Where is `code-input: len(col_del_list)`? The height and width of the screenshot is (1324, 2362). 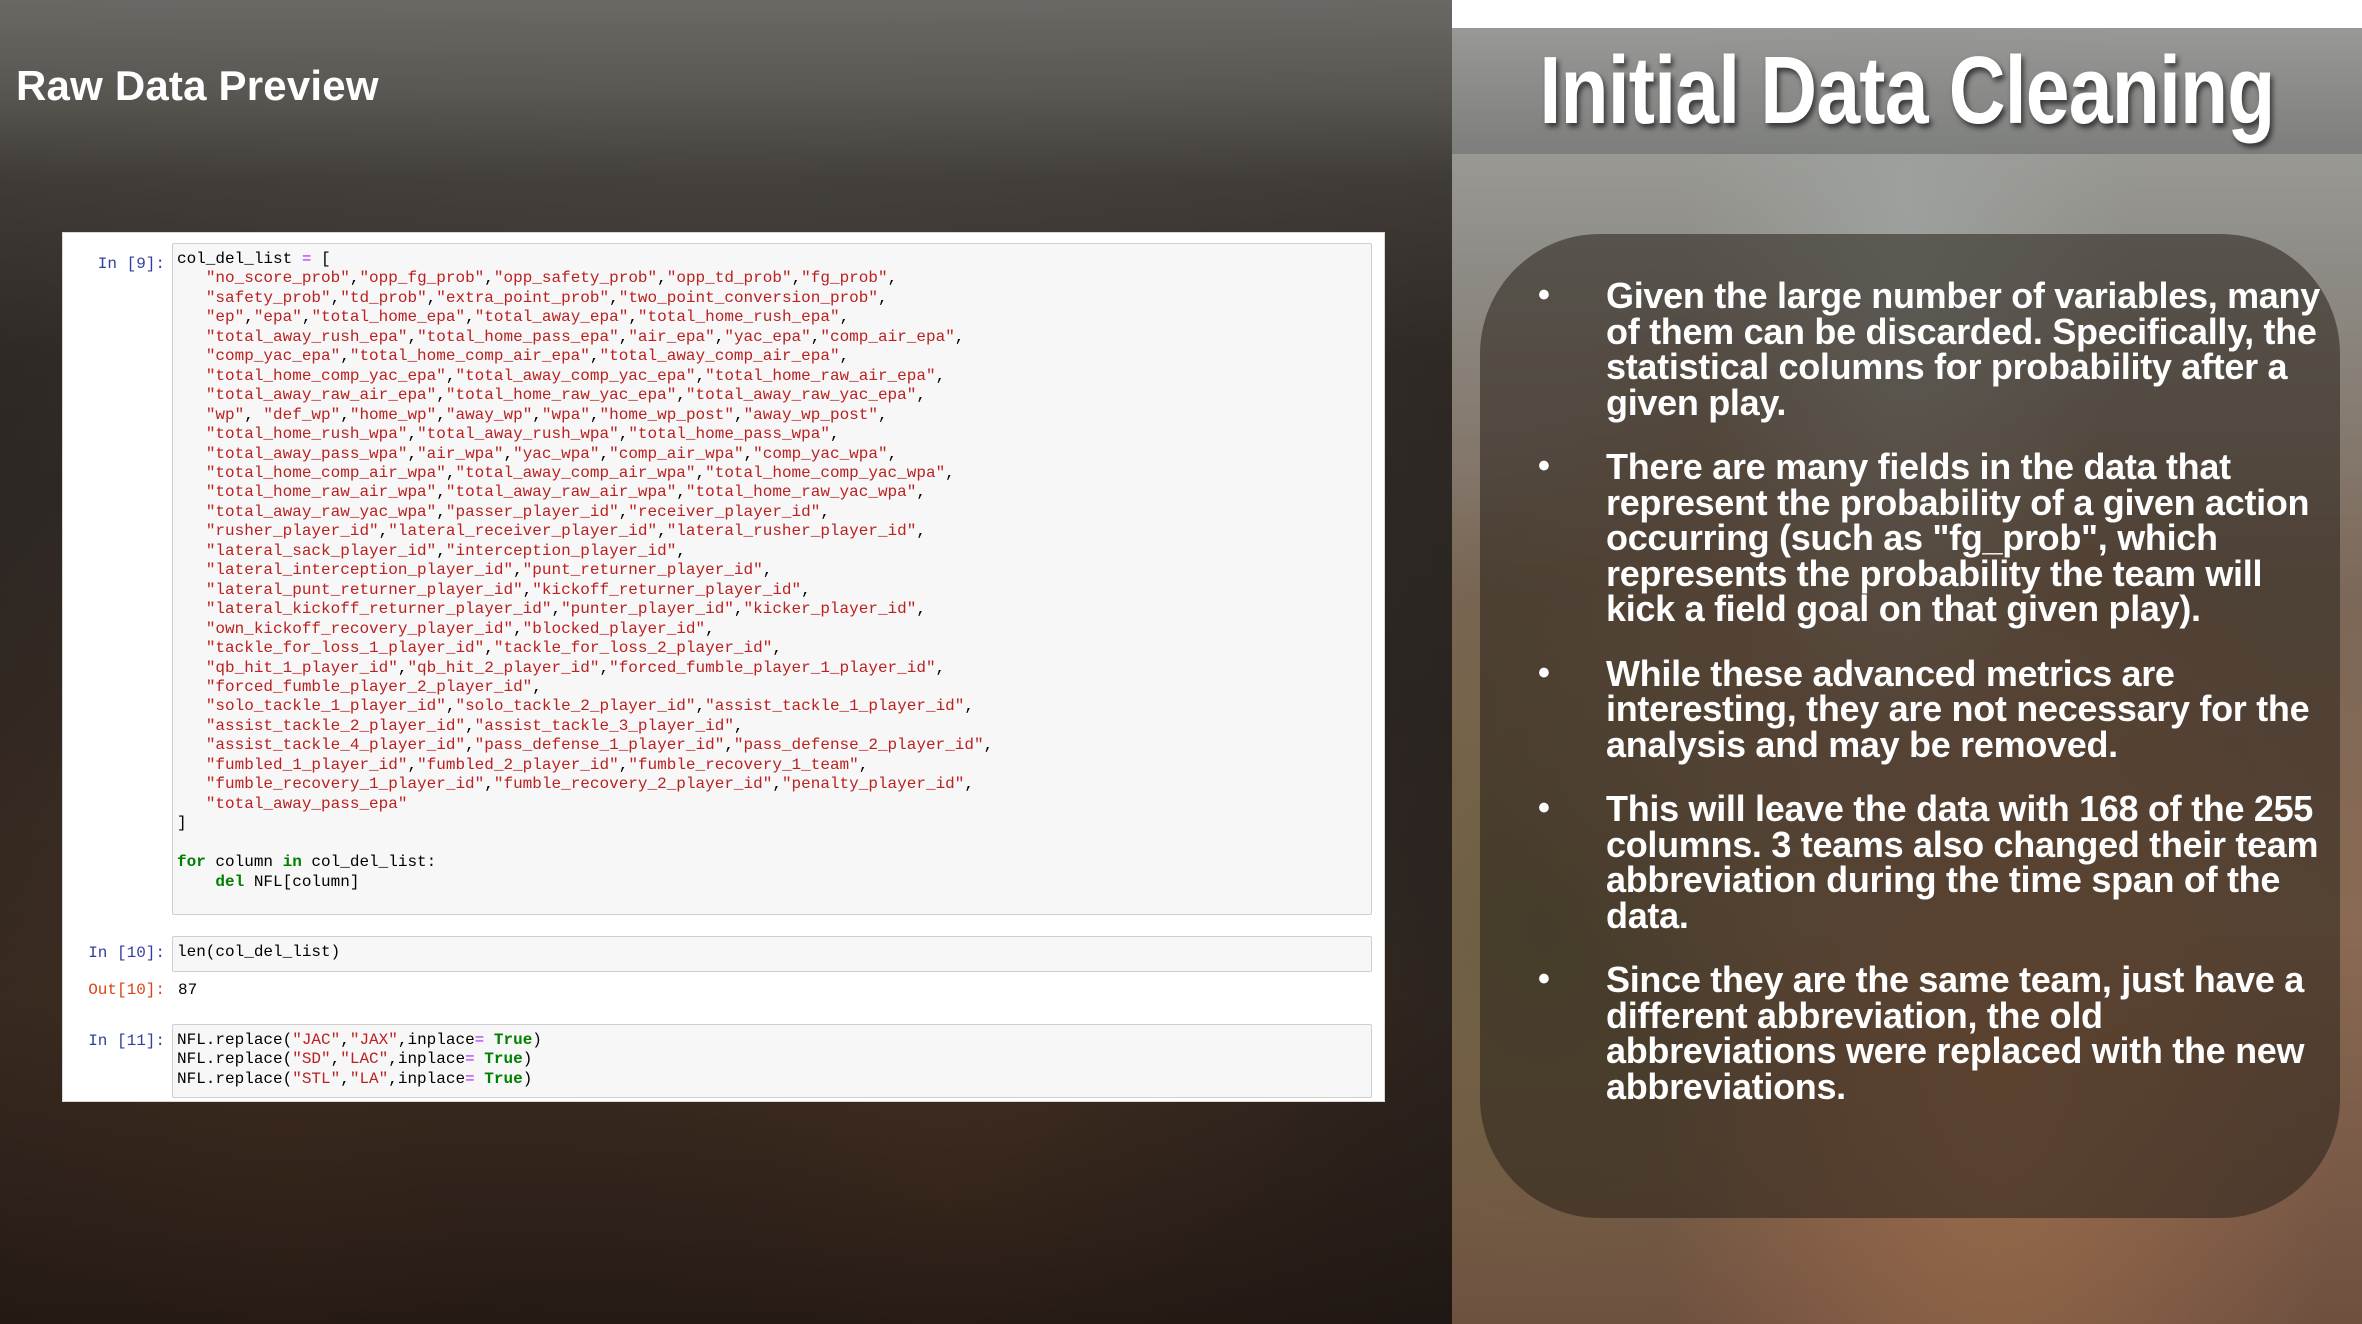
code-input: len(col_del_list) is located at coordinates (772, 954).